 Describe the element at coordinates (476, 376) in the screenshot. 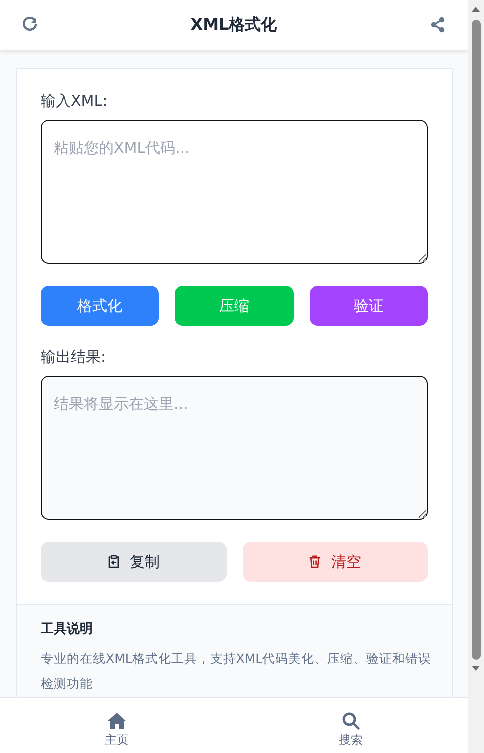

I see `scrollbar` at that location.